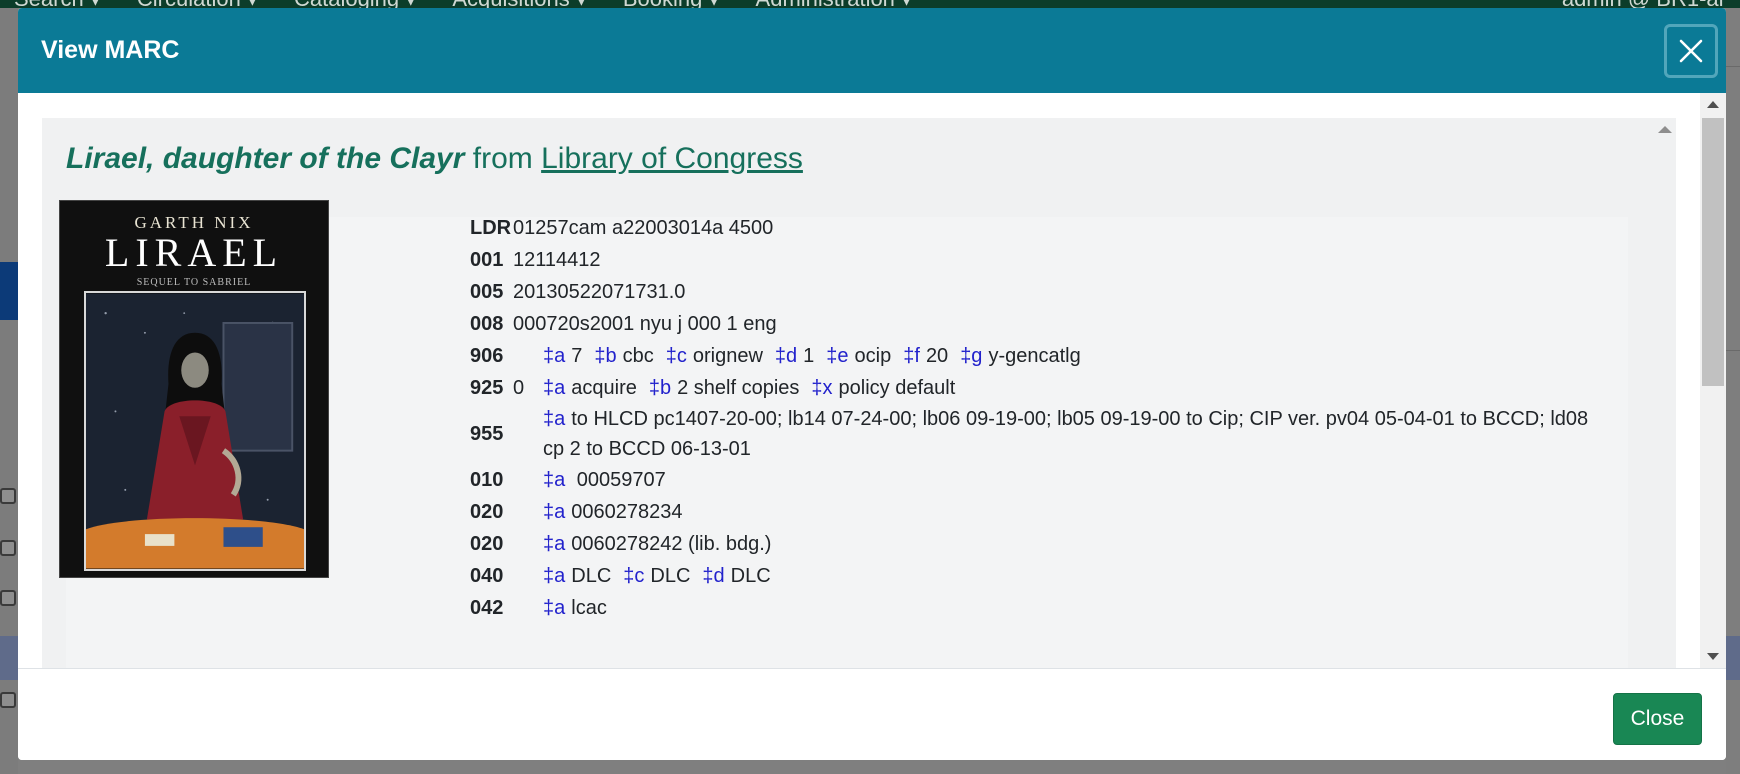  Describe the element at coordinates (834, 4) in the screenshot. I see `background-nav-item: Administration ▾` at that location.